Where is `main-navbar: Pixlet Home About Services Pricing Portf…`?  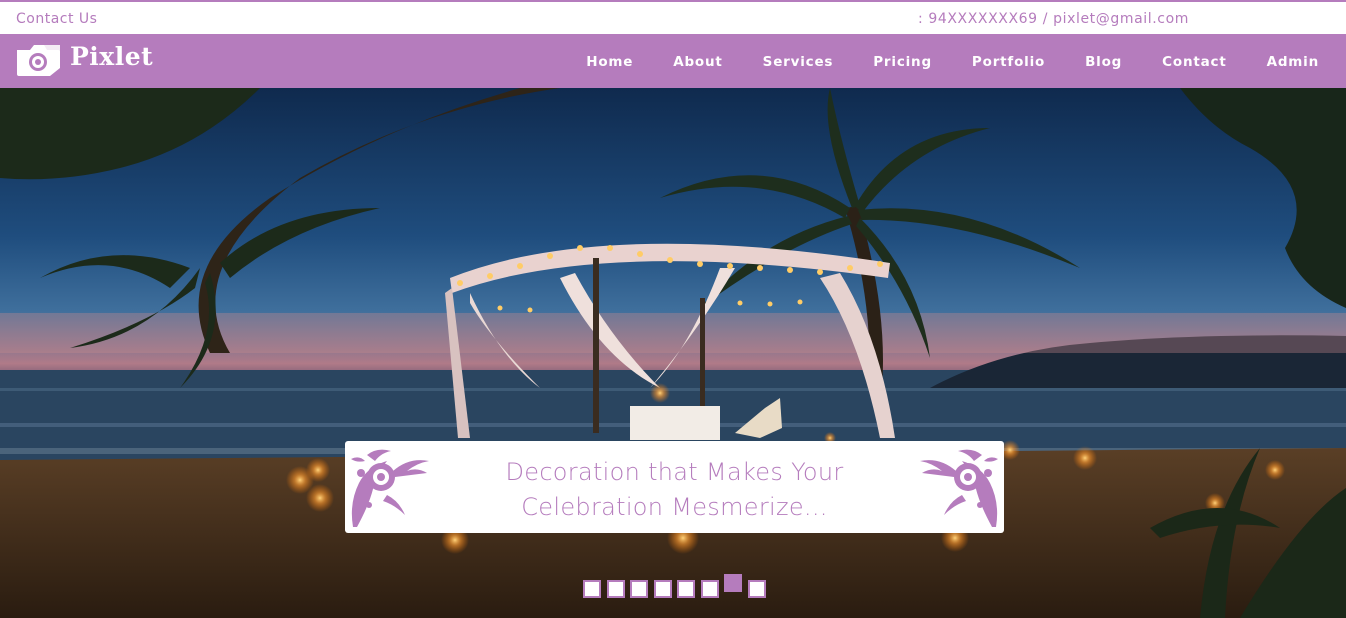 main-navbar: Pixlet Home About Services Pricing Portf… is located at coordinates (673, 61).